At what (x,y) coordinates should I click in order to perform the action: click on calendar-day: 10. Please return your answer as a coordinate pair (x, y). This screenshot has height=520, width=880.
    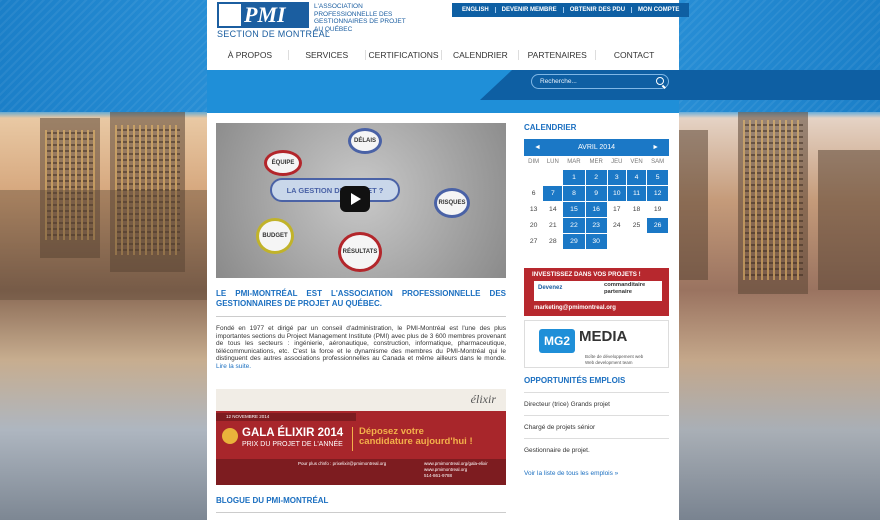
    Looking at the image, I should click on (616, 193).